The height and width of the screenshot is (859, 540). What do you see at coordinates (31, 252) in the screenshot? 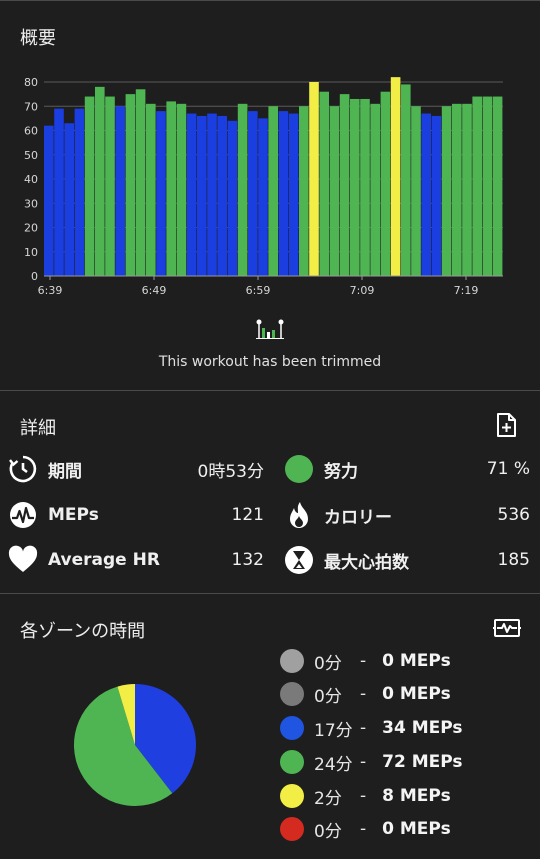
I see `y-tick-label: 10` at bounding box center [31, 252].